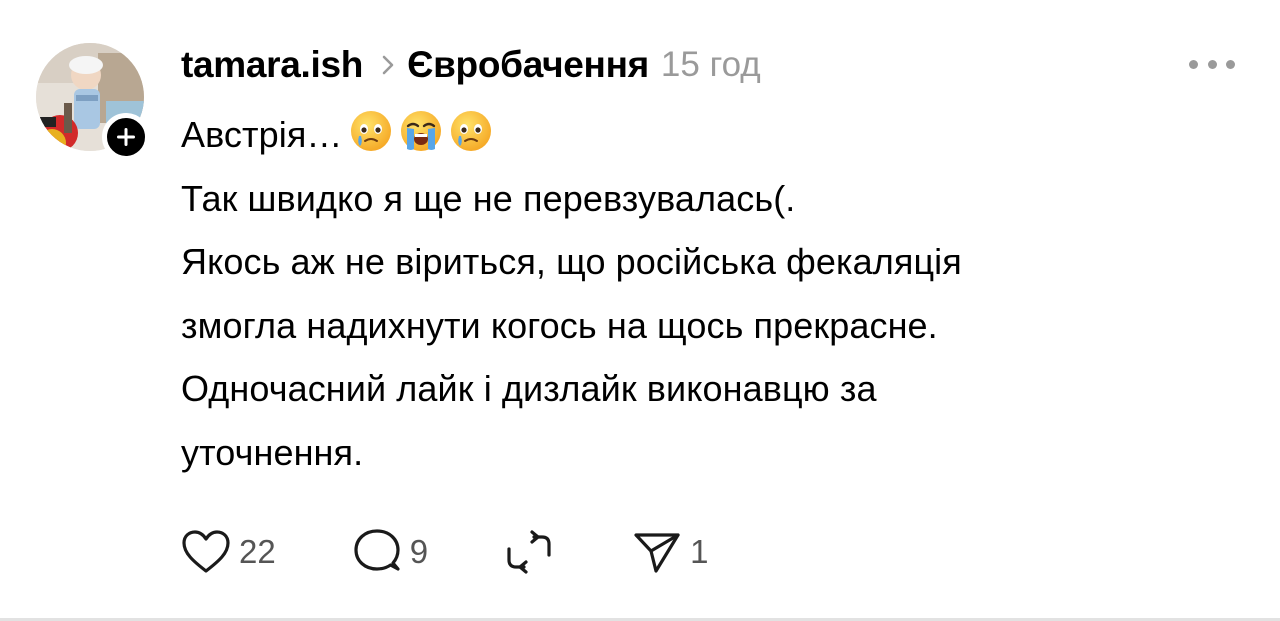  I want to click on timestamp: 15 год, so click(710, 64).